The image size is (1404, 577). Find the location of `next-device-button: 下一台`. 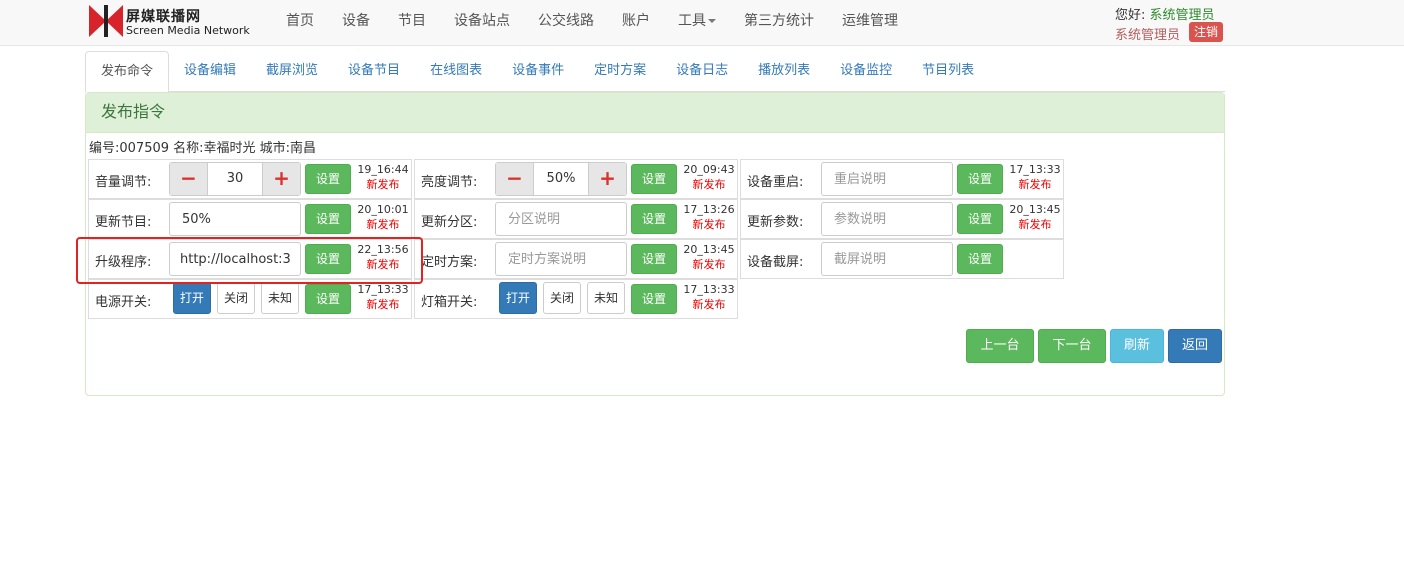

next-device-button: 下一台 is located at coordinates (1072, 346).